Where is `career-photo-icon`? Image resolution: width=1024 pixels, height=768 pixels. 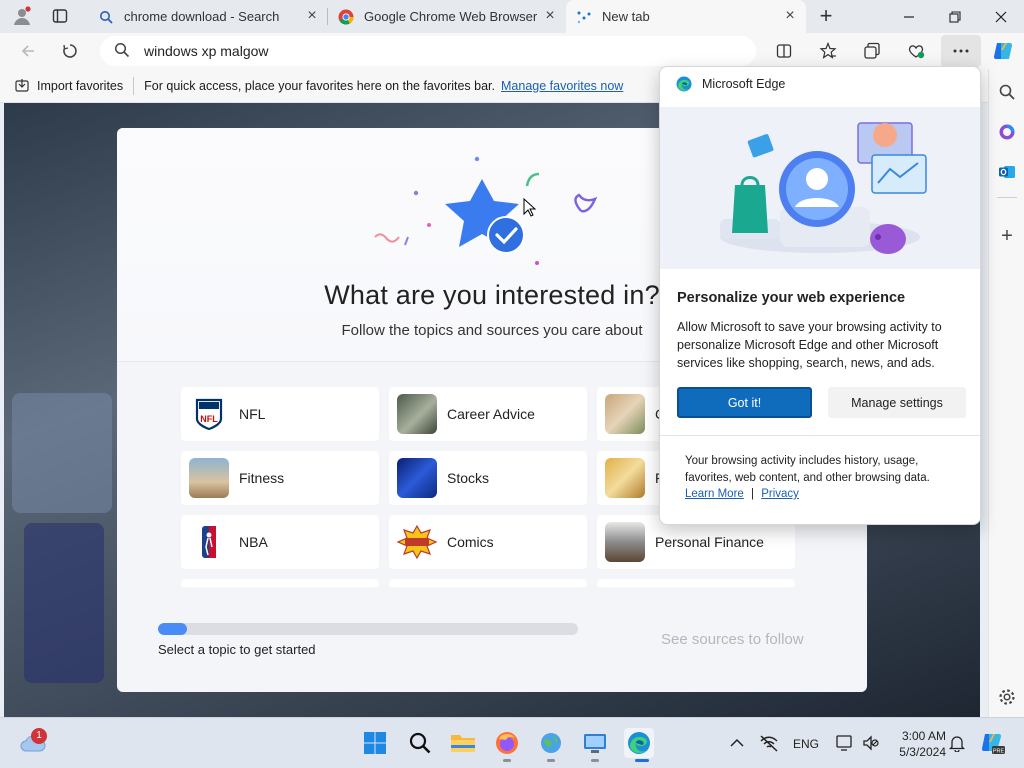 career-photo-icon is located at coordinates (417, 414).